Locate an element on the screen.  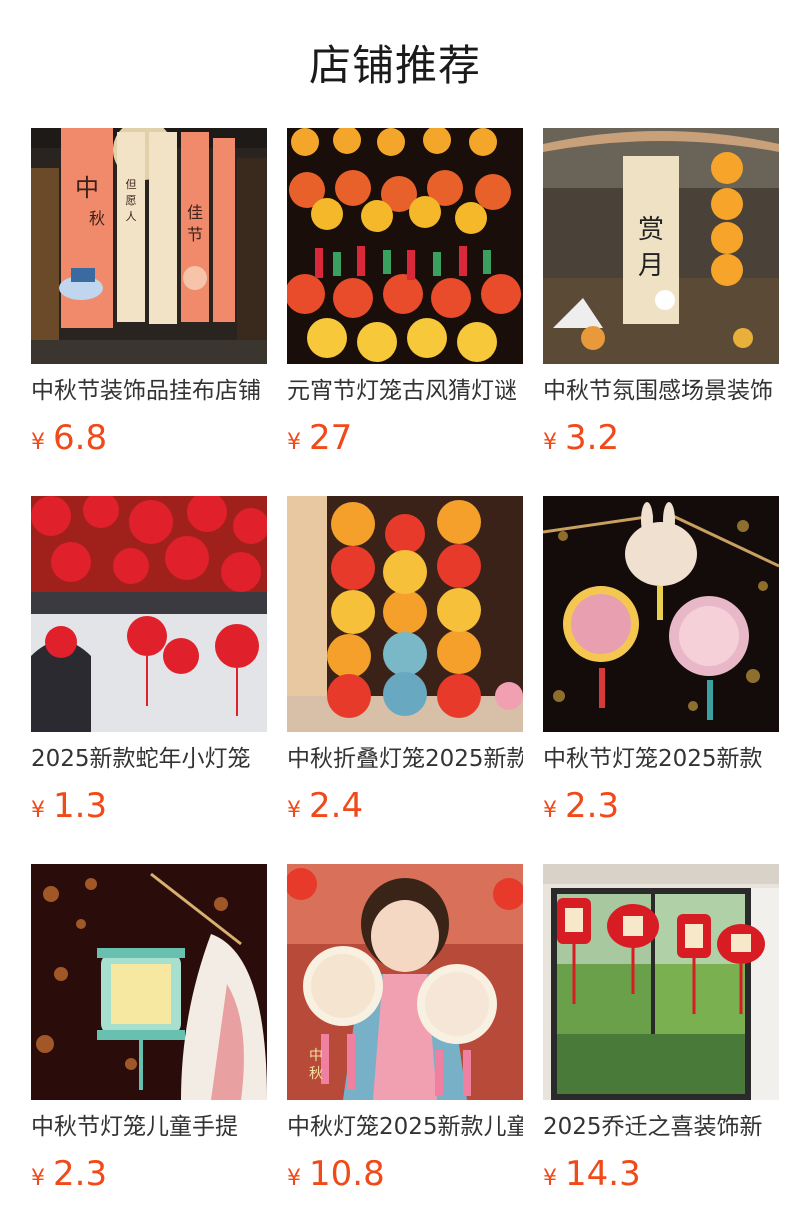
product-price: ¥ 6.8 is located at coordinates (69, 438).